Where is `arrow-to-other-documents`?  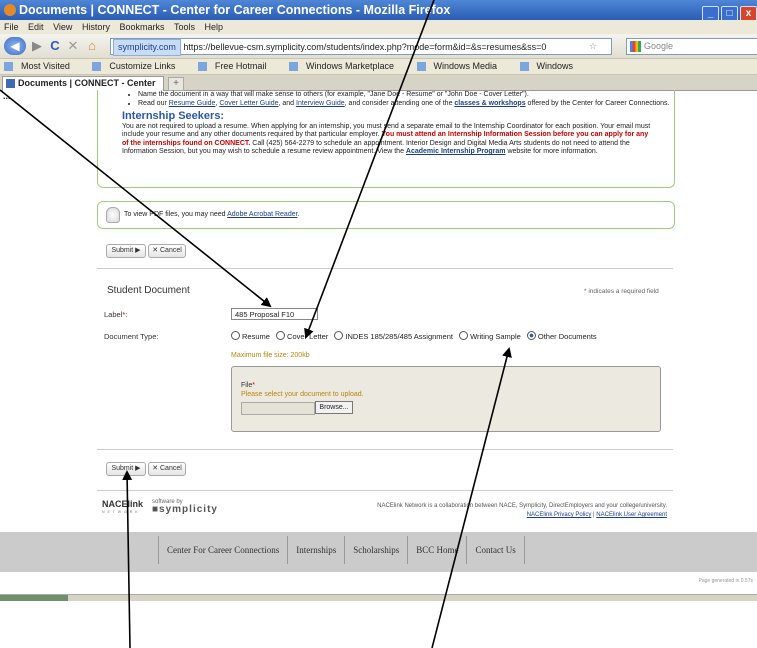
arrow-to-other-documents is located at coordinates (471, 497).